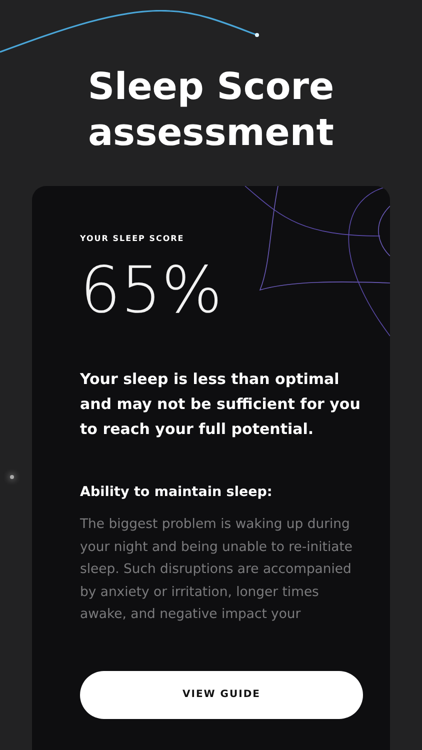  I want to click on view-guide-button: VIEW GUIDE, so click(221, 694).